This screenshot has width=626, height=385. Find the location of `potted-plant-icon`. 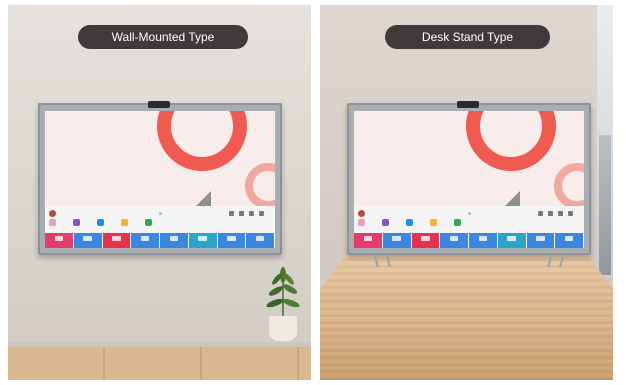

potted-plant-icon is located at coordinates (283, 293).